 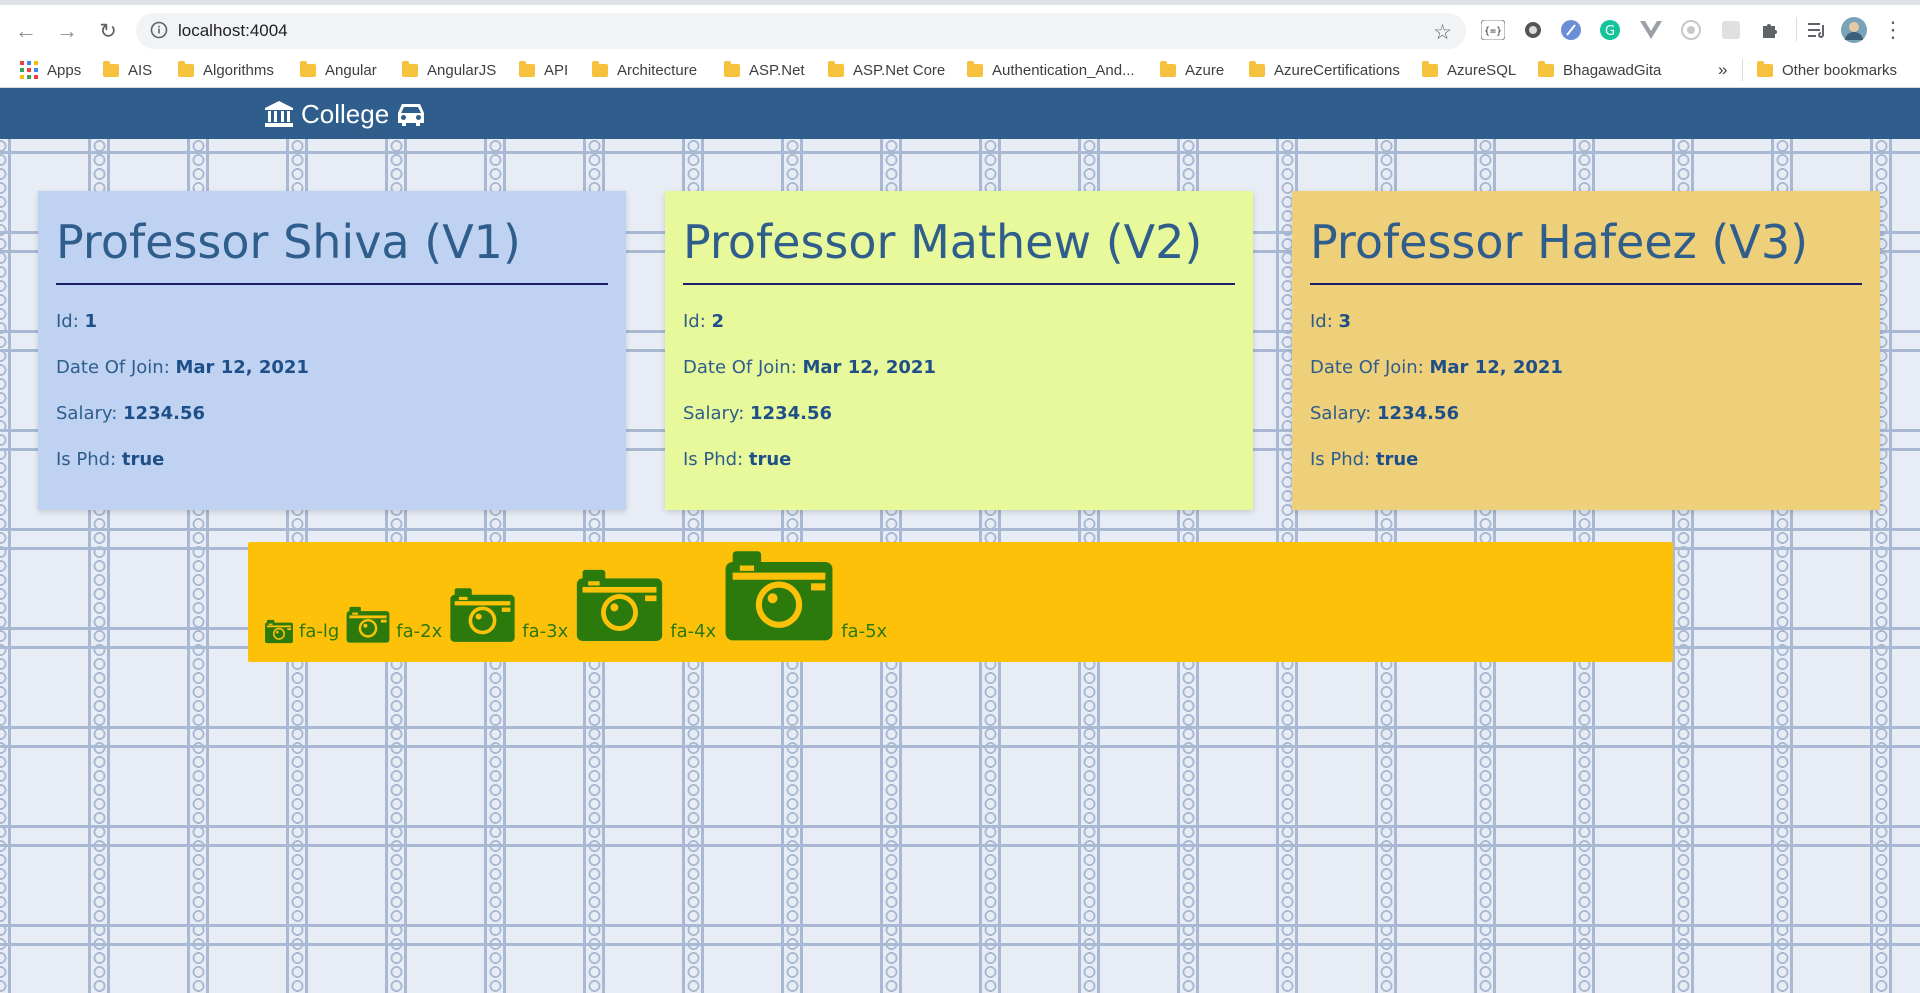 I want to click on professor-title: Professor Mathew (V2), so click(x=959, y=245).